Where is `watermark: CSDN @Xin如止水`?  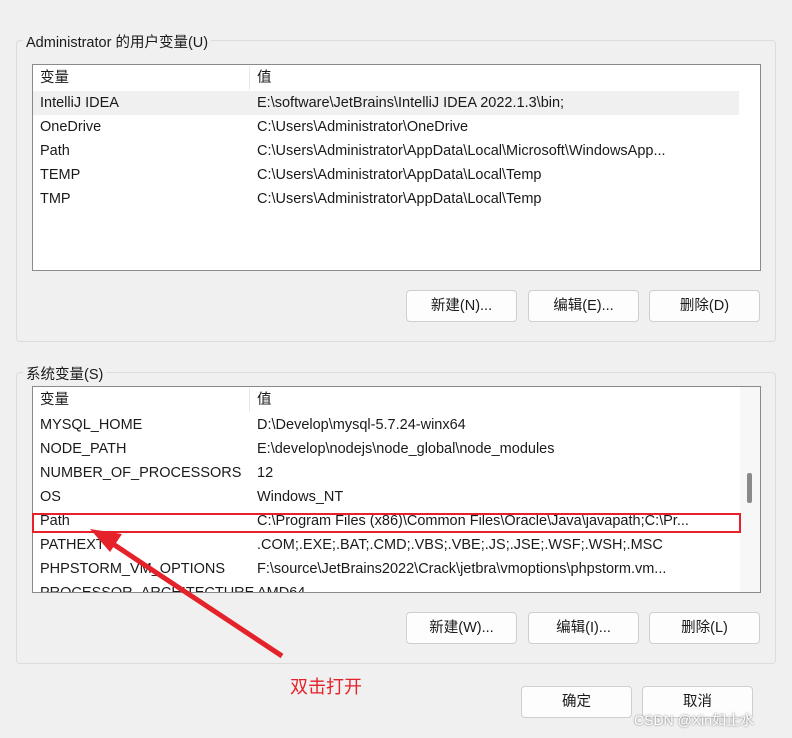
watermark: CSDN @Xin如止水 is located at coordinates (694, 720).